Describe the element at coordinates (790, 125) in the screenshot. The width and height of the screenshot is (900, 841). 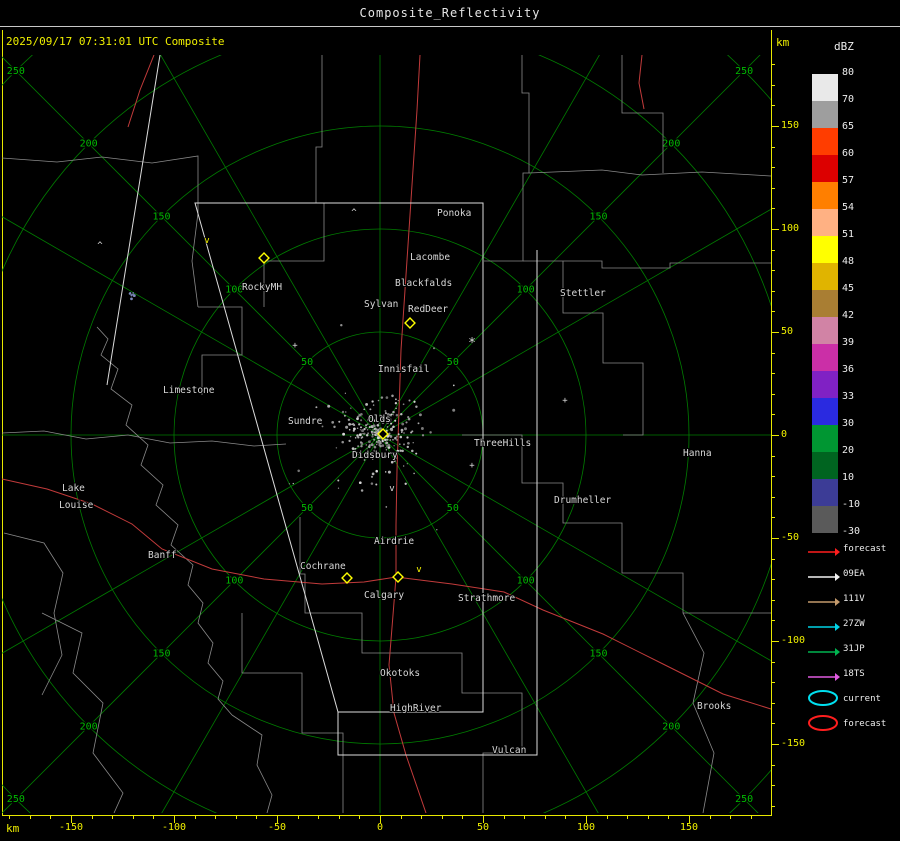
I see `right-axis-label: 150` at that location.